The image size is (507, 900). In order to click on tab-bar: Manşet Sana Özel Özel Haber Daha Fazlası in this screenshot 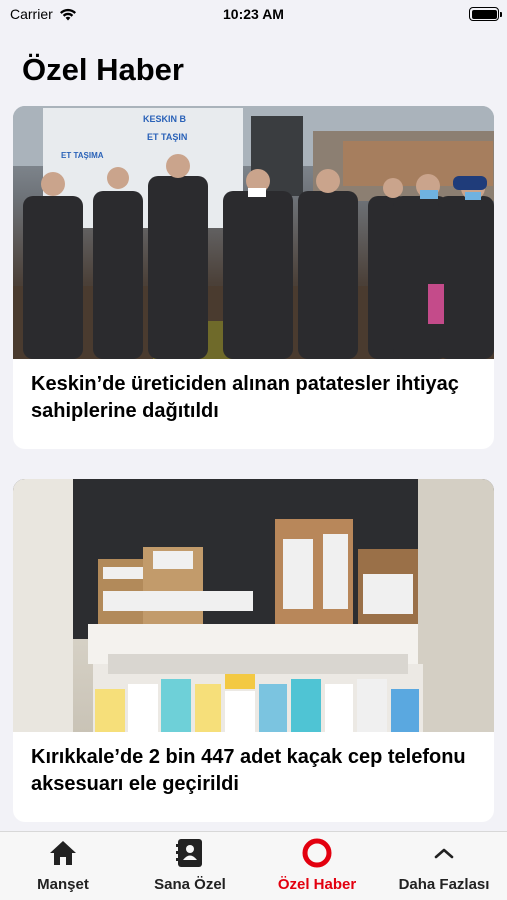, I will do `click(253, 865)`.